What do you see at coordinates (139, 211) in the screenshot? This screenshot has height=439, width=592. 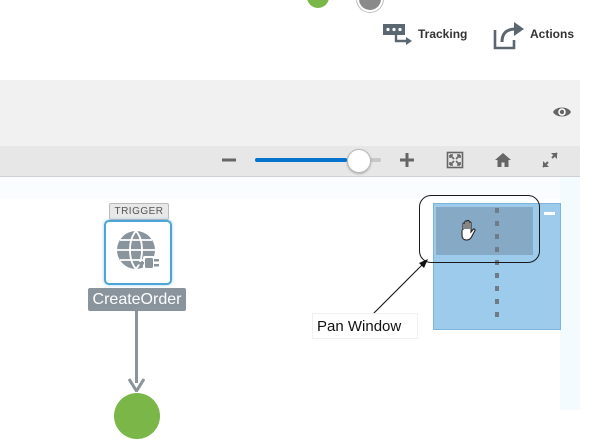 I see `trigger-badge: TRIGGER` at bounding box center [139, 211].